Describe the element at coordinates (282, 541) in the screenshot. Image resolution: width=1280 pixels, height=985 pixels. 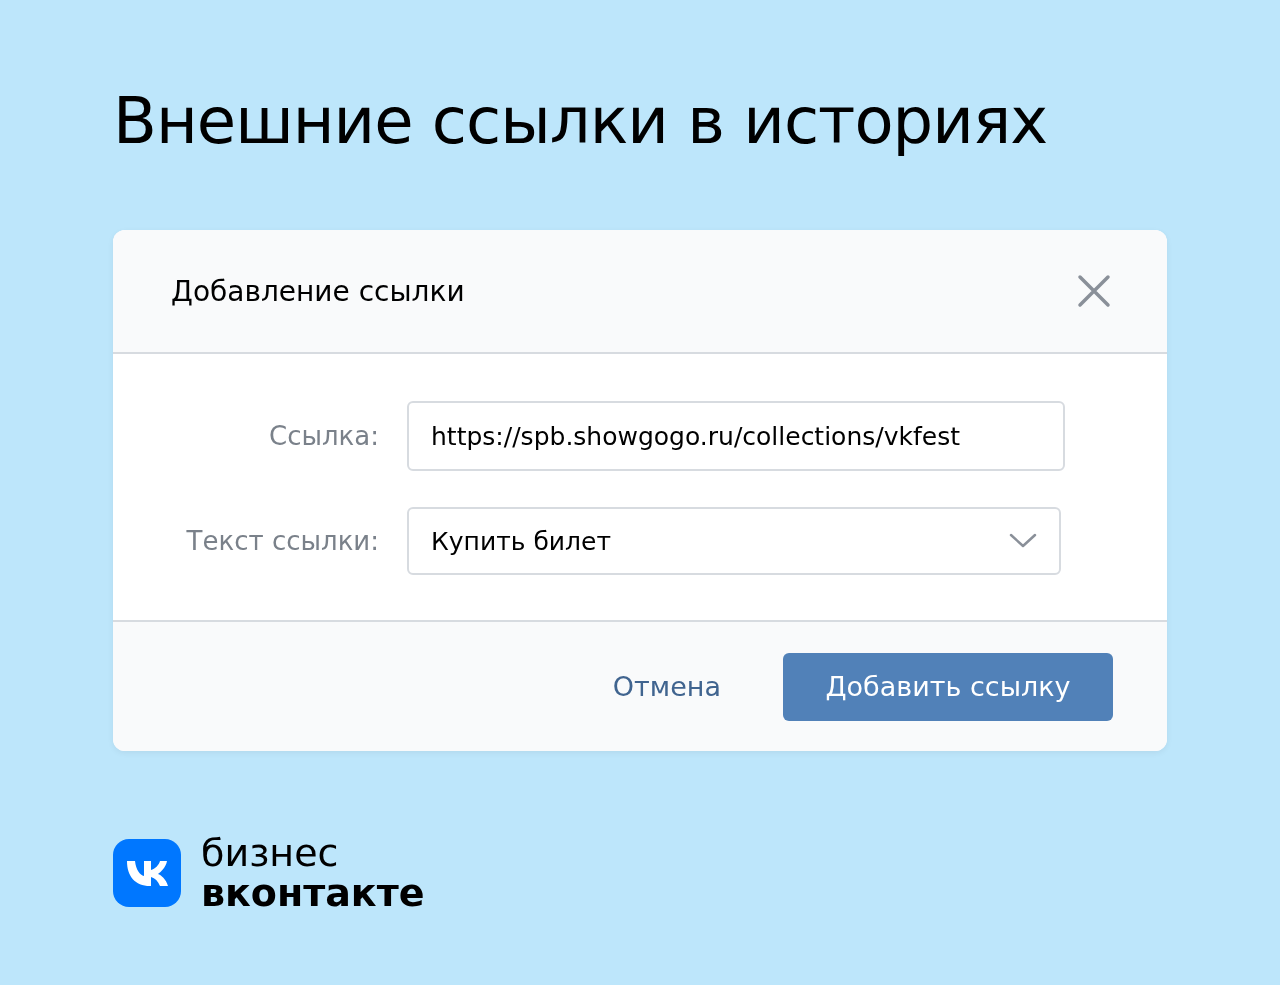
I see `field-label: Текст ссылки:` at that location.